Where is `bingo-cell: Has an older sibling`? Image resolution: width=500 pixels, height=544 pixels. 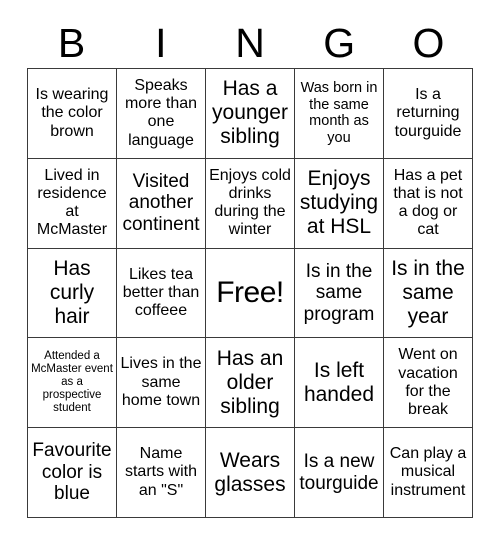 bingo-cell: Has an older sibling is located at coordinates (250, 383).